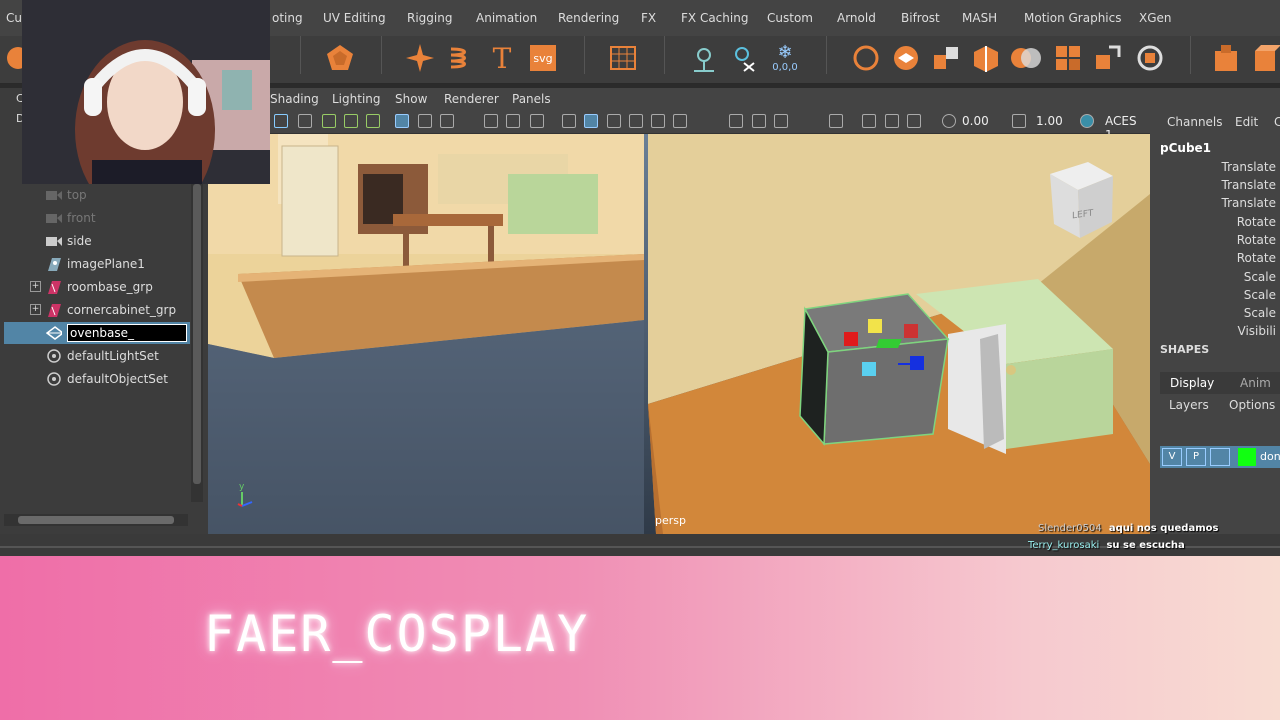 The width and height of the screenshot is (1280, 720). I want to click on shelf-tab-custom: Custom, so click(790, 18).